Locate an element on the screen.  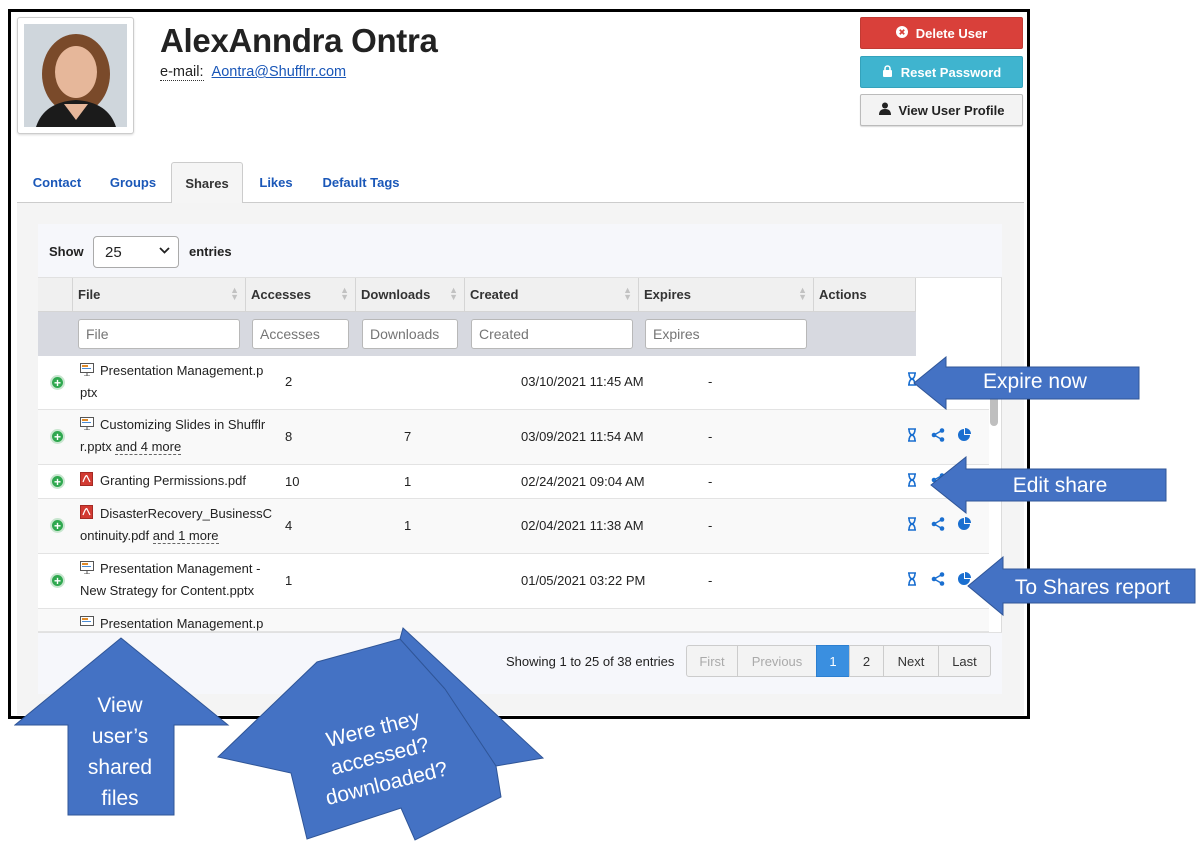
column-header-accesses: Accesses ▲ ▼ is located at coordinates (301, 295).